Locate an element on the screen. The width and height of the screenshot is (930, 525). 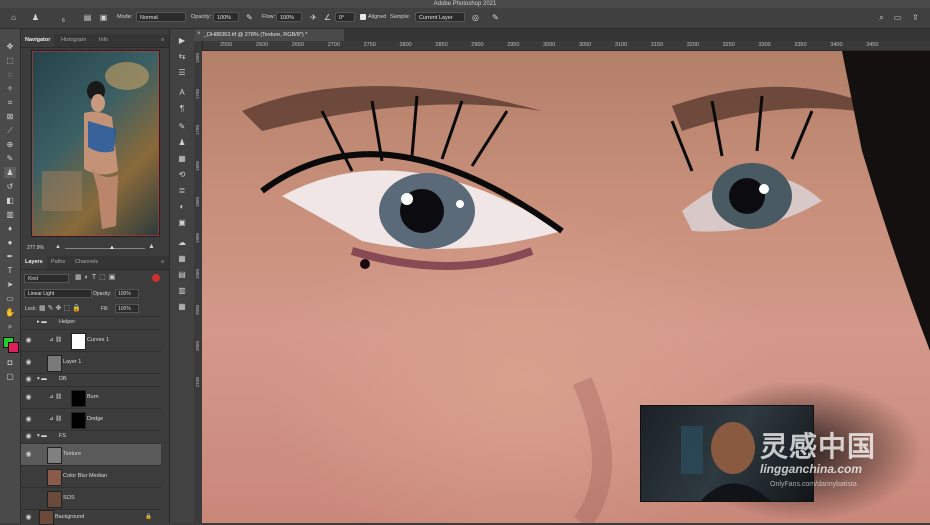
tab-layers: Layers is located at coordinates (34, 262).